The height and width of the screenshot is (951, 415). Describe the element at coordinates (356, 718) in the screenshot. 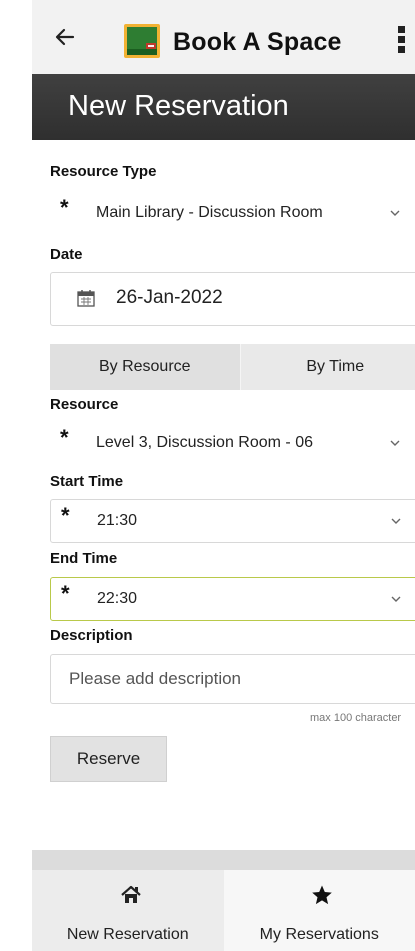

I see `description-limit-hint: max 100 character` at that location.